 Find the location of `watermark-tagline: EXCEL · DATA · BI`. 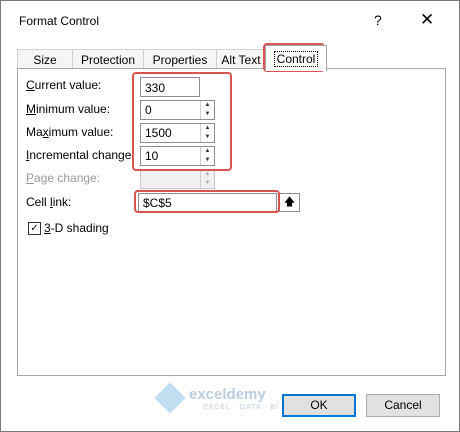

watermark-tagline: EXCEL · DATA · BI is located at coordinates (241, 407).